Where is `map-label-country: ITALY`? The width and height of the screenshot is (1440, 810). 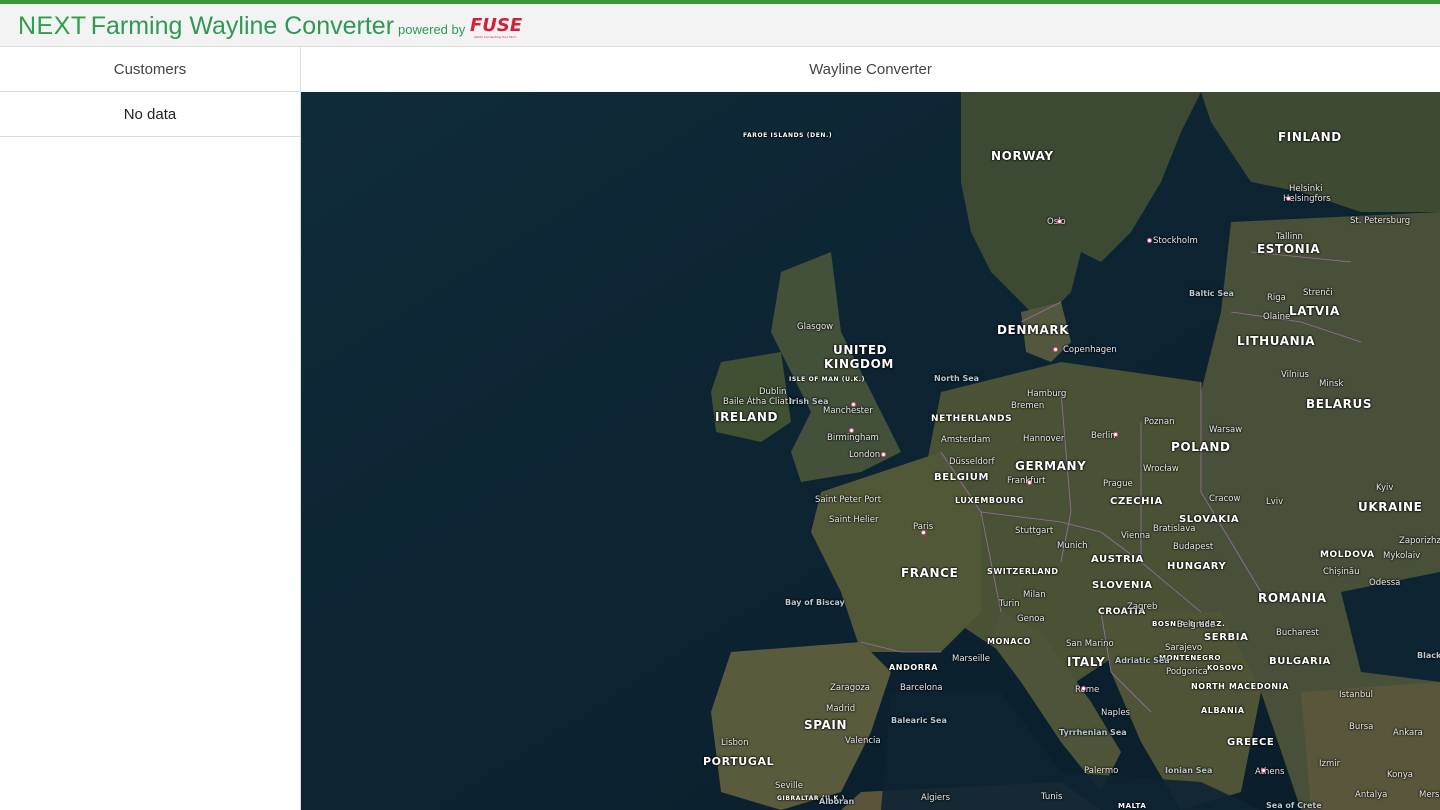 map-label-country: ITALY is located at coordinates (1086, 662).